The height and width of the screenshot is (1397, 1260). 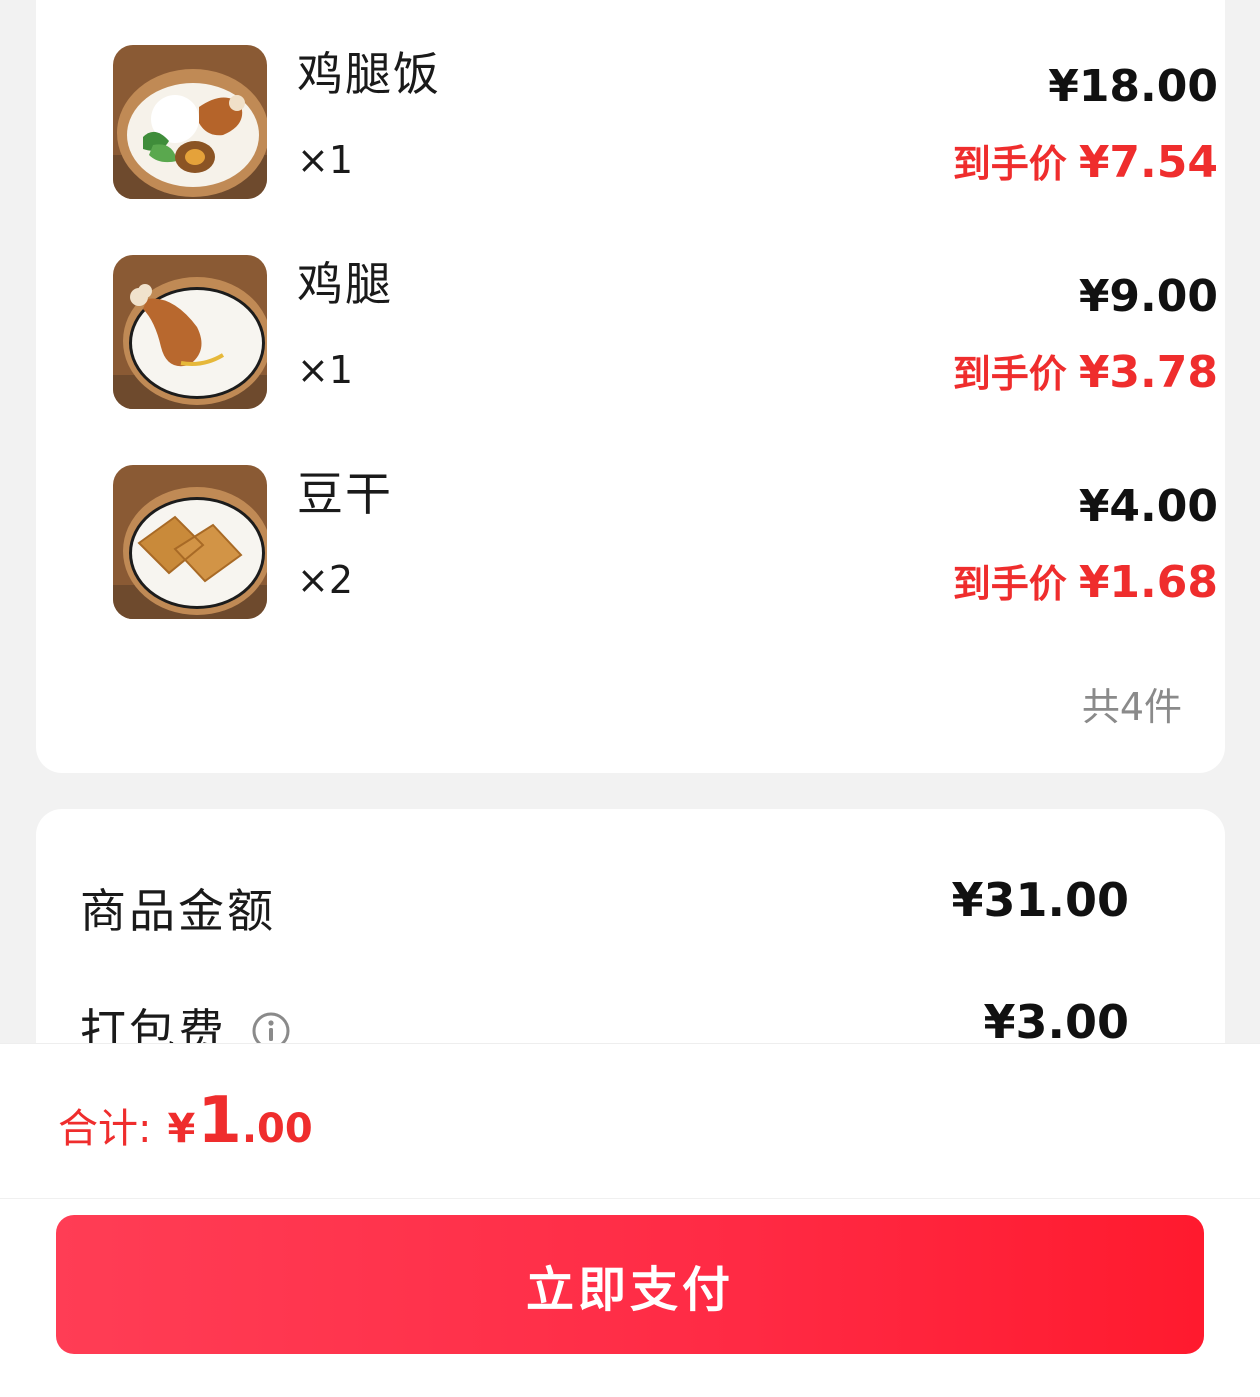 I want to click on order-total: 合计: ¥ 1 .00, so click(x=185, y=1121).